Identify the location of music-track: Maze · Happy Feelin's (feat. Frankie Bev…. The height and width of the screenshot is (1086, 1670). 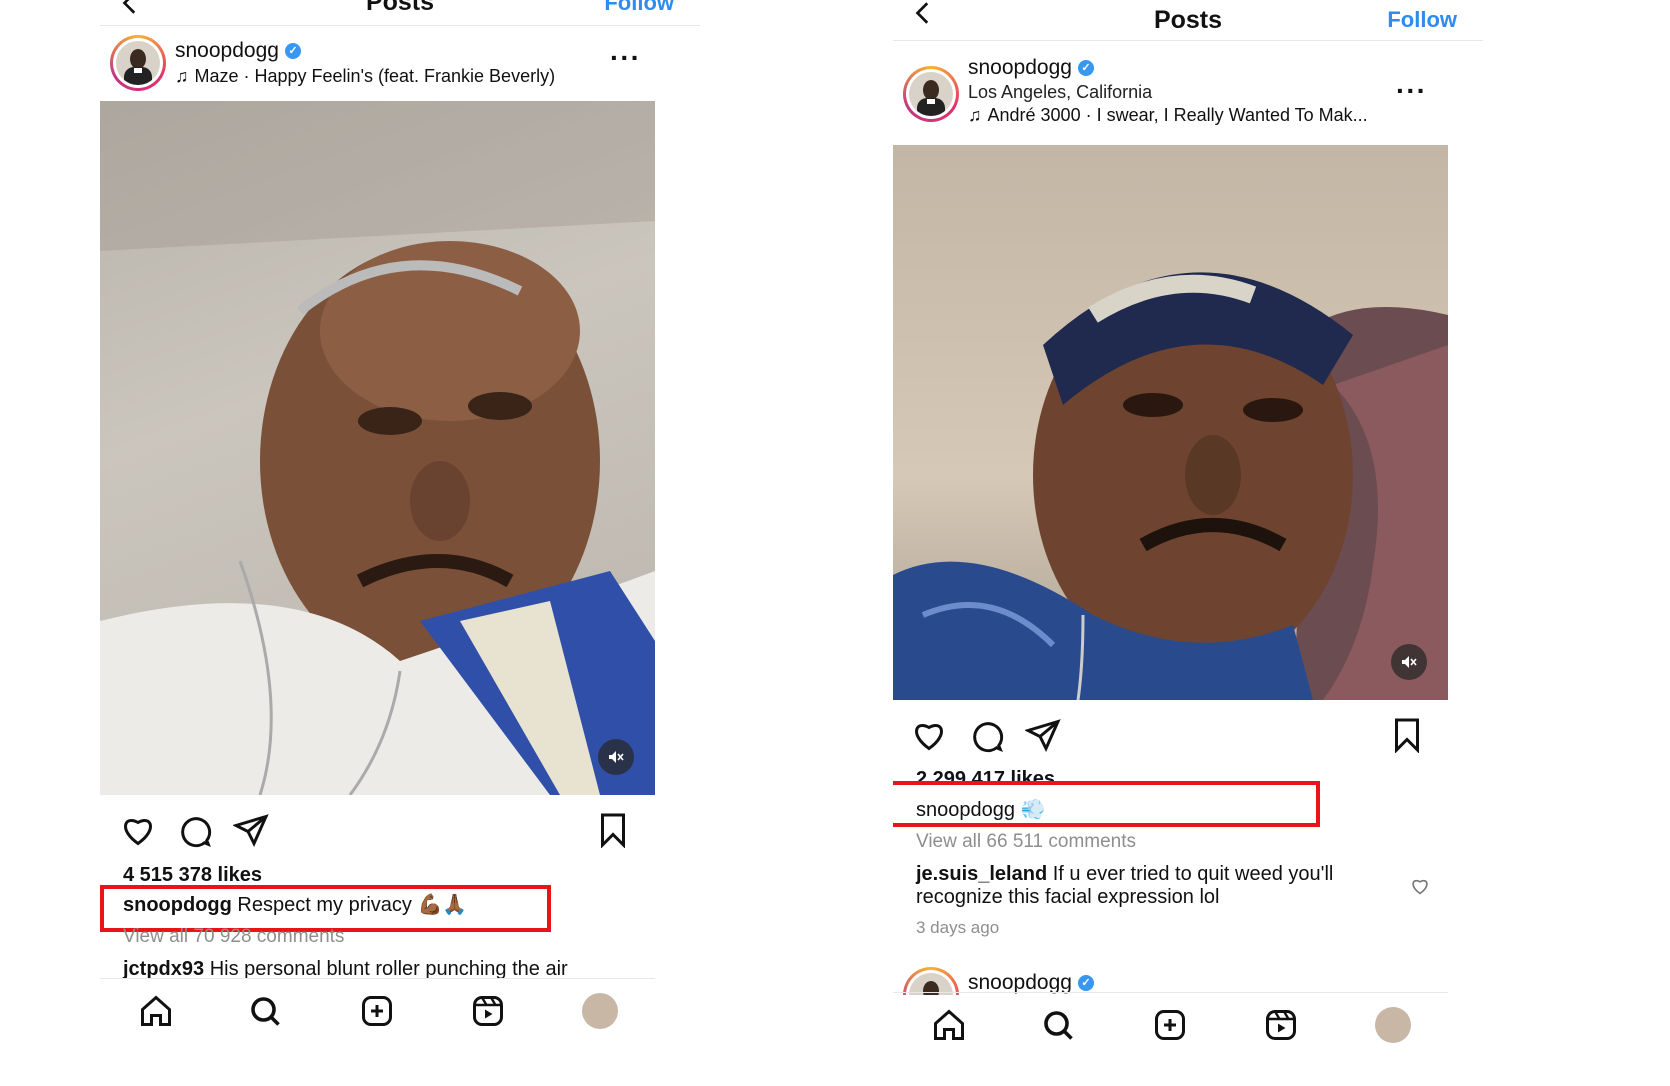
(375, 76).